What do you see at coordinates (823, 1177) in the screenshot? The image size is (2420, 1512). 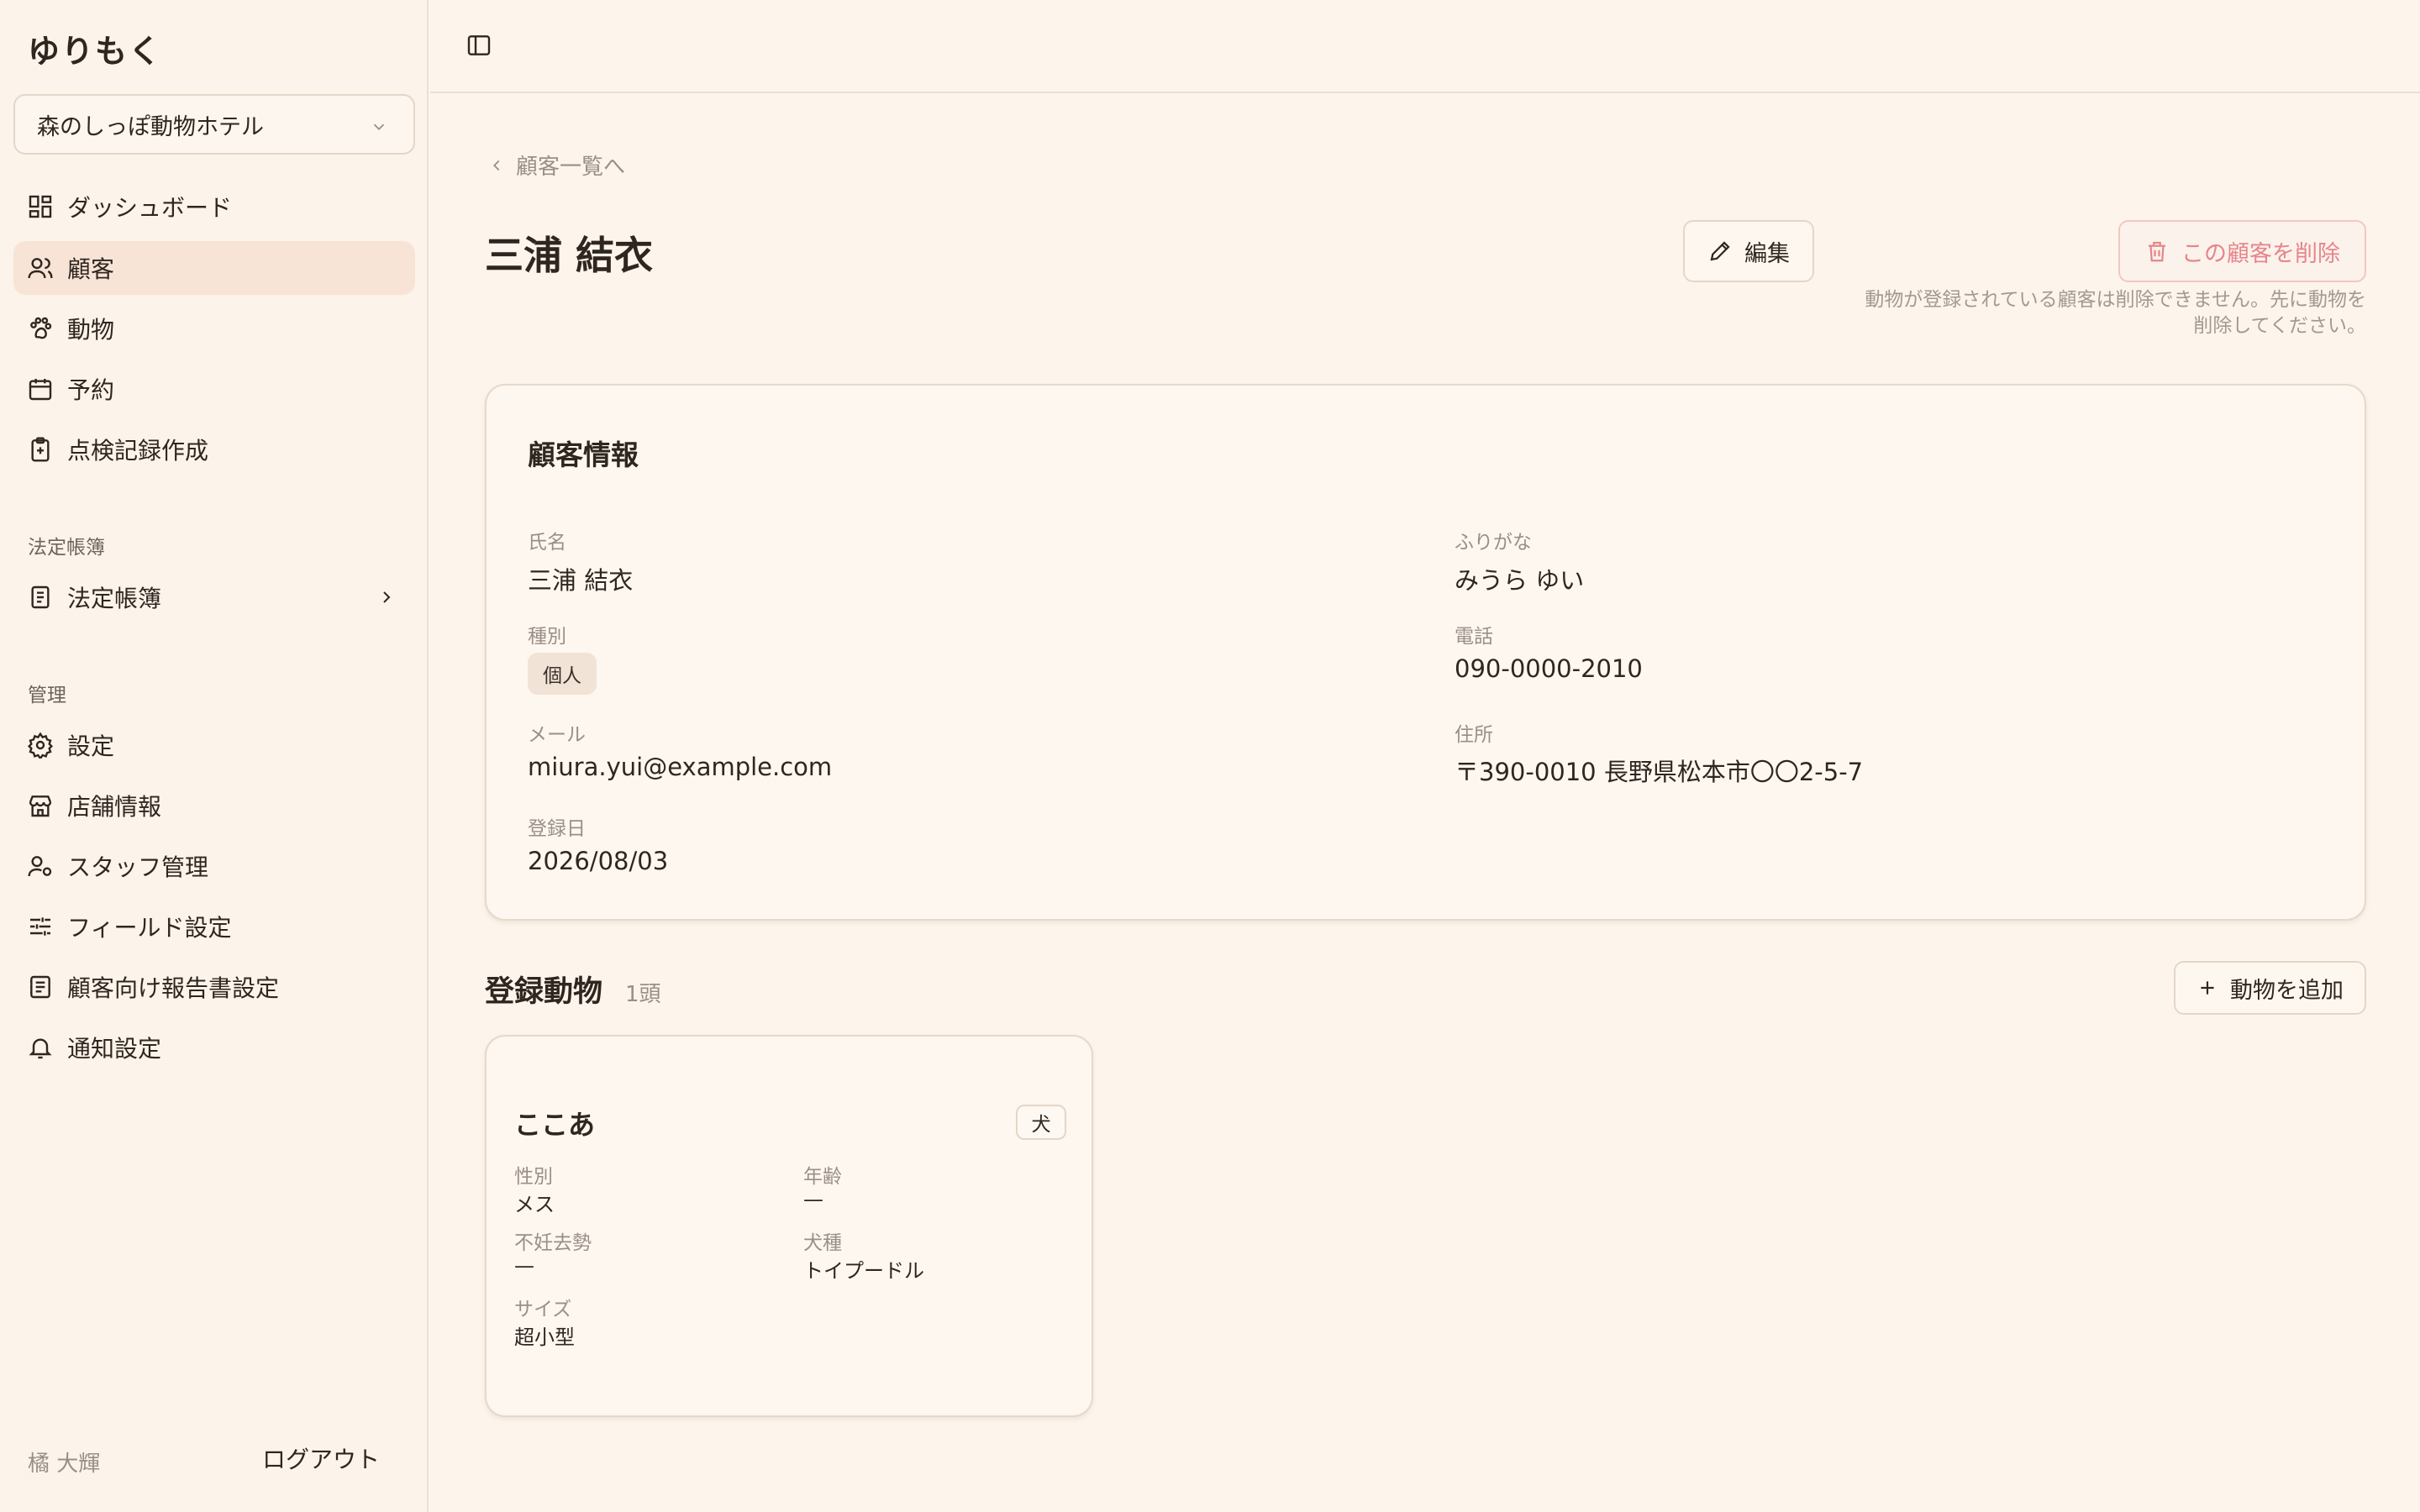 I see `animal-label-age: 年齢` at bounding box center [823, 1177].